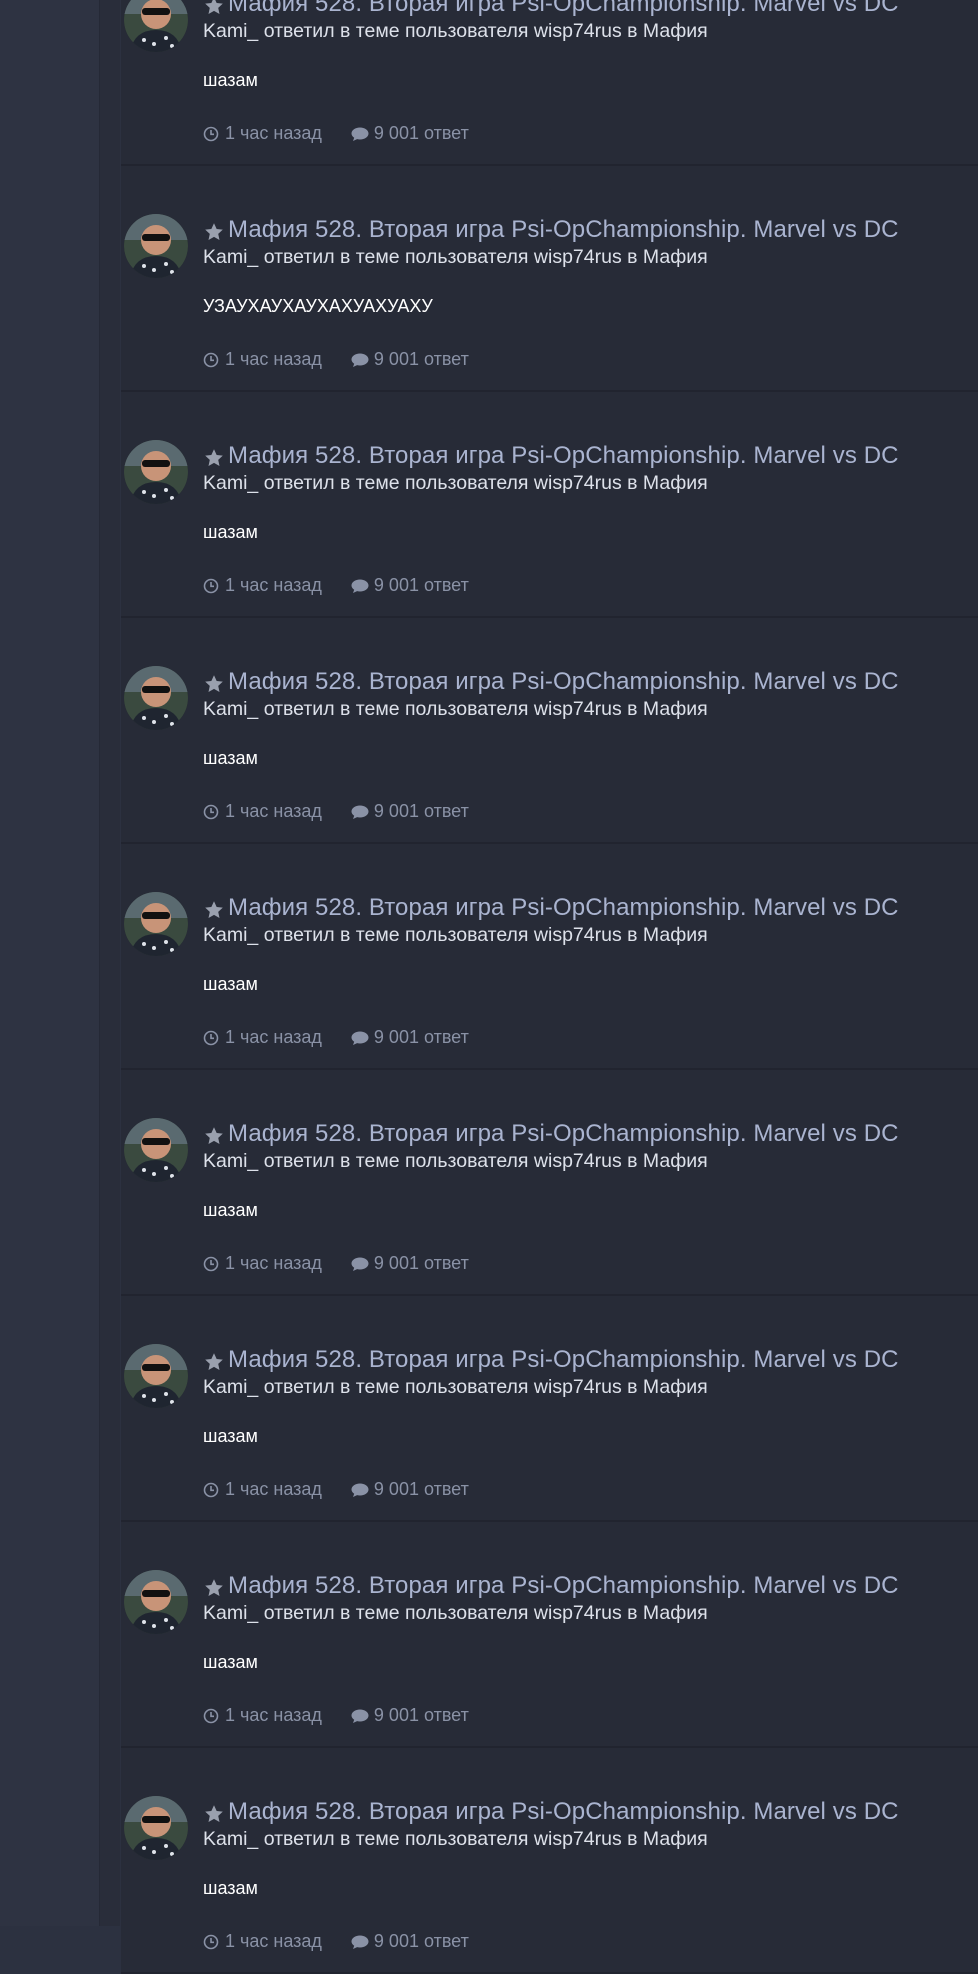  Describe the element at coordinates (109, 963) in the screenshot. I see `left-rail` at that location.